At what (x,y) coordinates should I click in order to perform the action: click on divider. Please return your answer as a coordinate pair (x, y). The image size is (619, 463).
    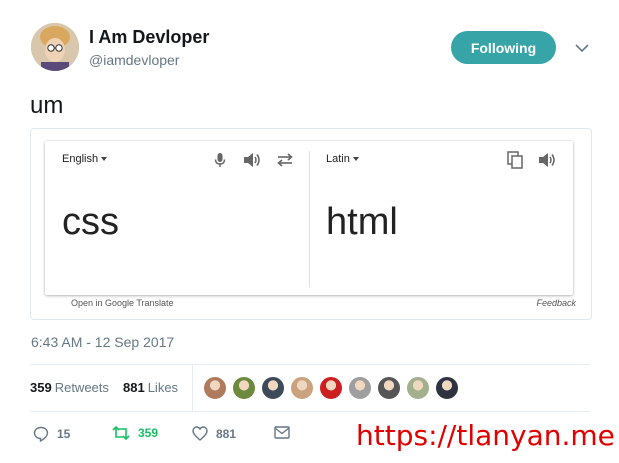
    Looking at the image, I should click on (310, 411).